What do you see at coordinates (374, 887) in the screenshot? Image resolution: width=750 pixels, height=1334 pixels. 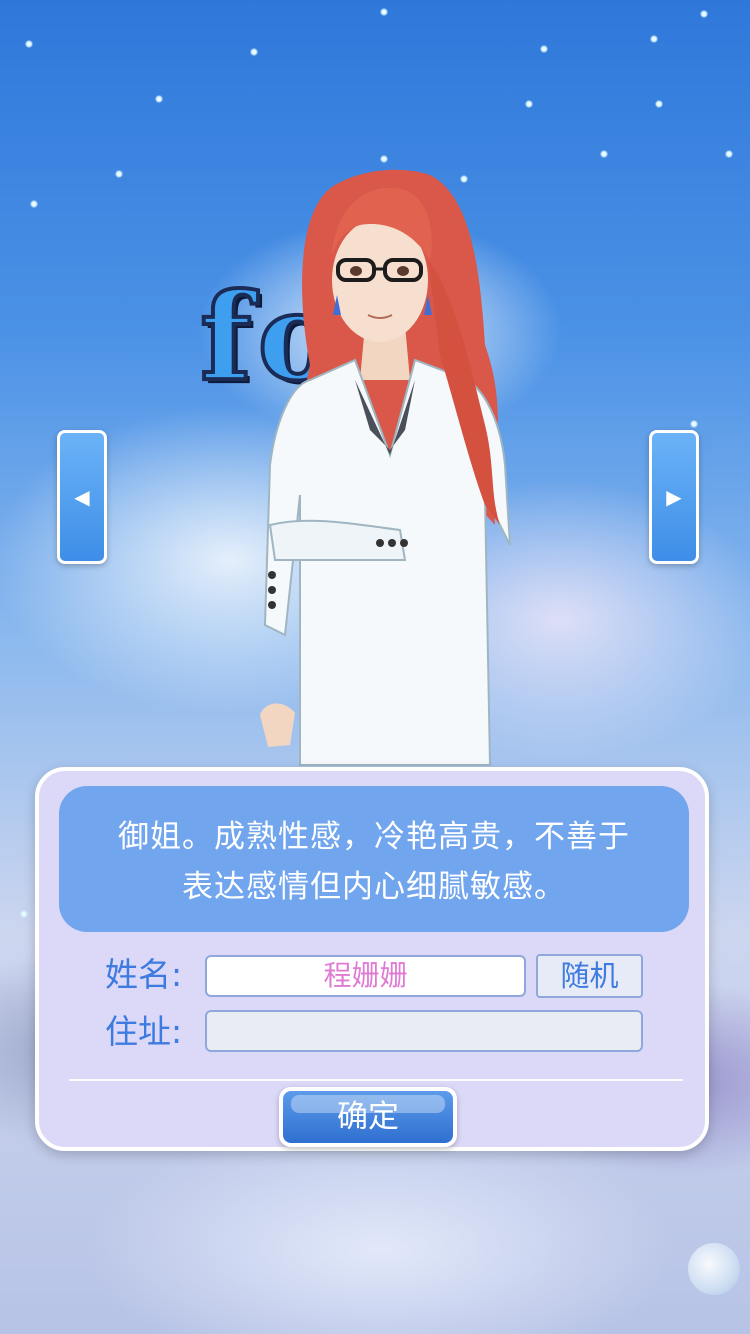 I see `description-line: 表达感情但内心细腻敏感。` at bounding box center [374, 887].